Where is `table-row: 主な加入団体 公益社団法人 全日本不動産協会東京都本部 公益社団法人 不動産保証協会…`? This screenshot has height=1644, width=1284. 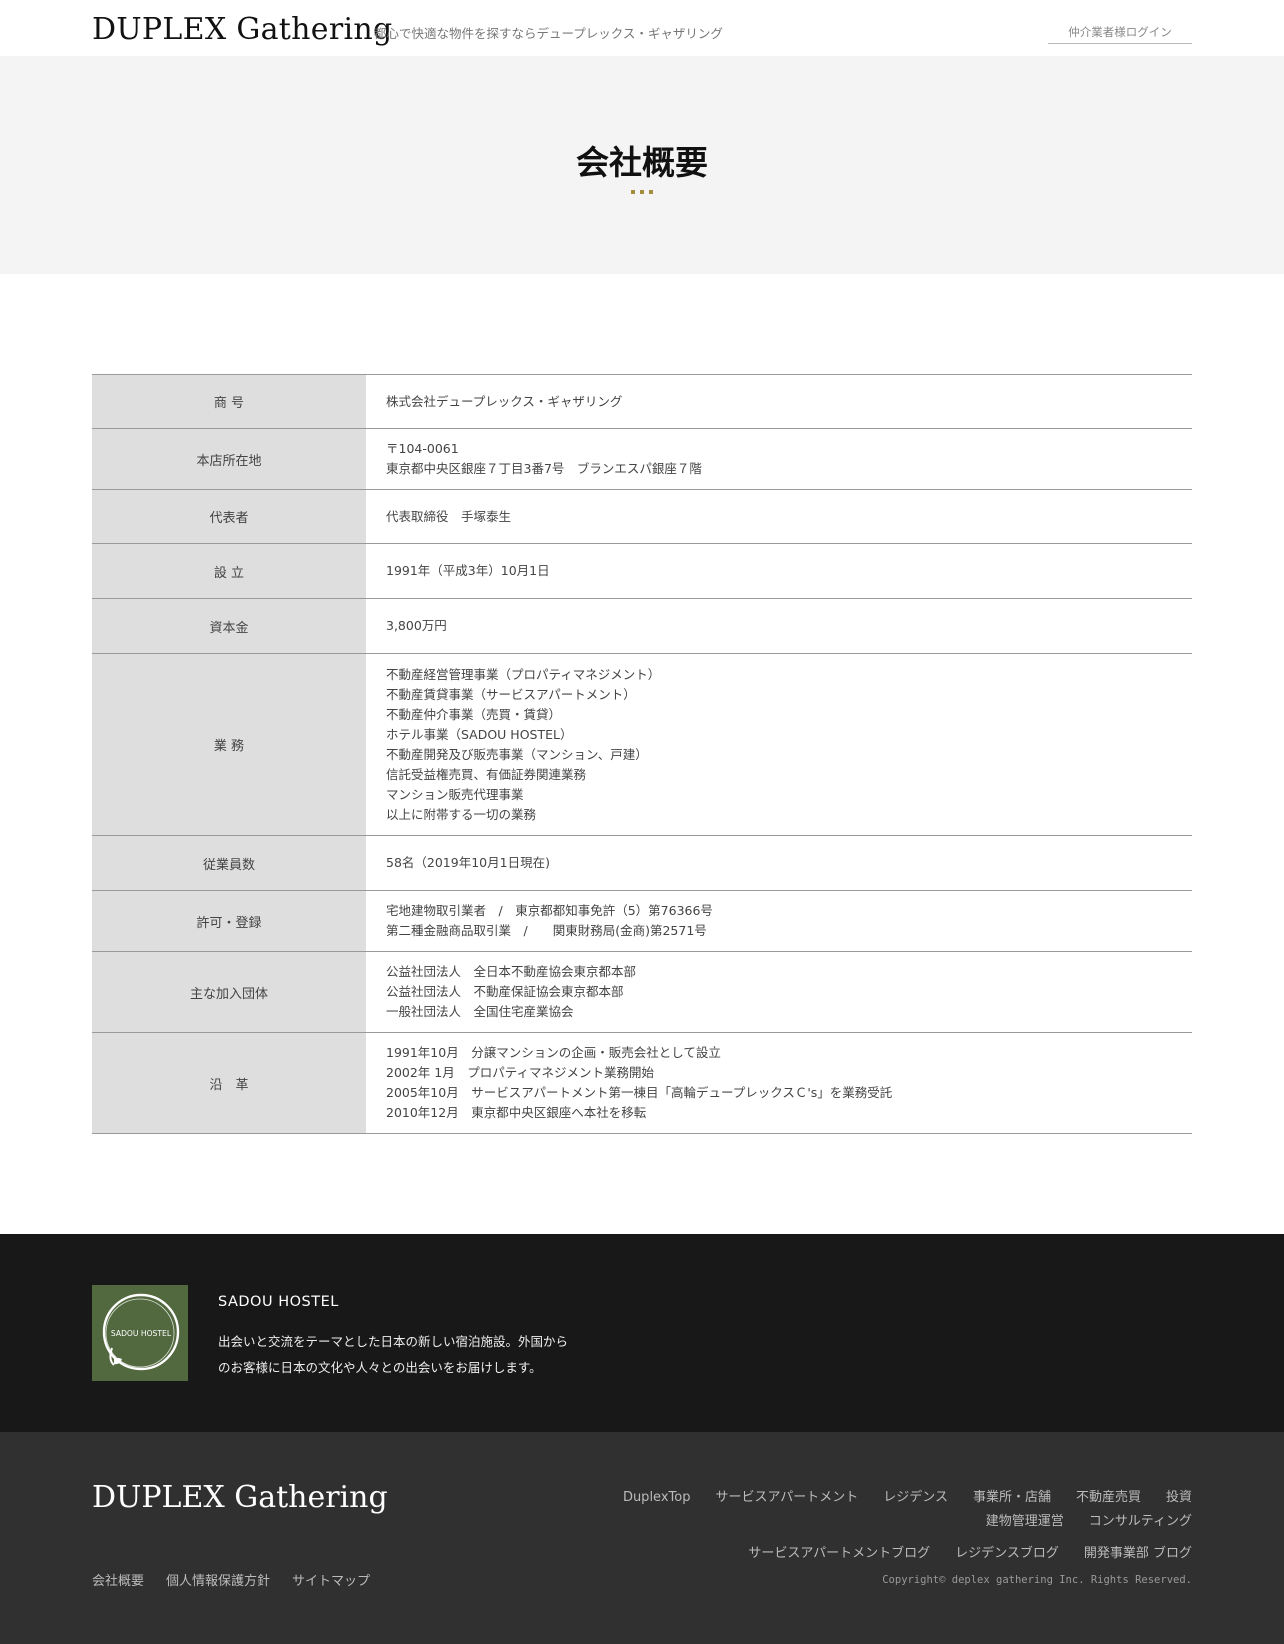 table-row: 主な加入団体 公益社団法人 全日本不動産協会東京都本部 公益社団法人 不動産保証協会… is located at coordinates (642, 992).